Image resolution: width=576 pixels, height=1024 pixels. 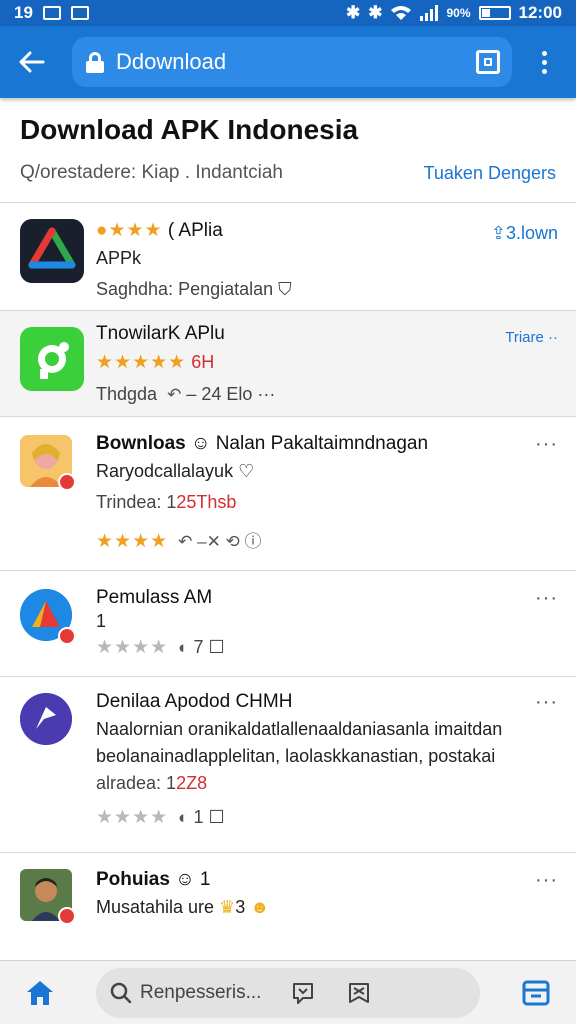 What do you see at coordinates (288, 623) in the screenshot?
I see `list-item: Pemulass AM 1 ★★★★ ◐ 7 ☐ ···` at bounding box center [288, 623].